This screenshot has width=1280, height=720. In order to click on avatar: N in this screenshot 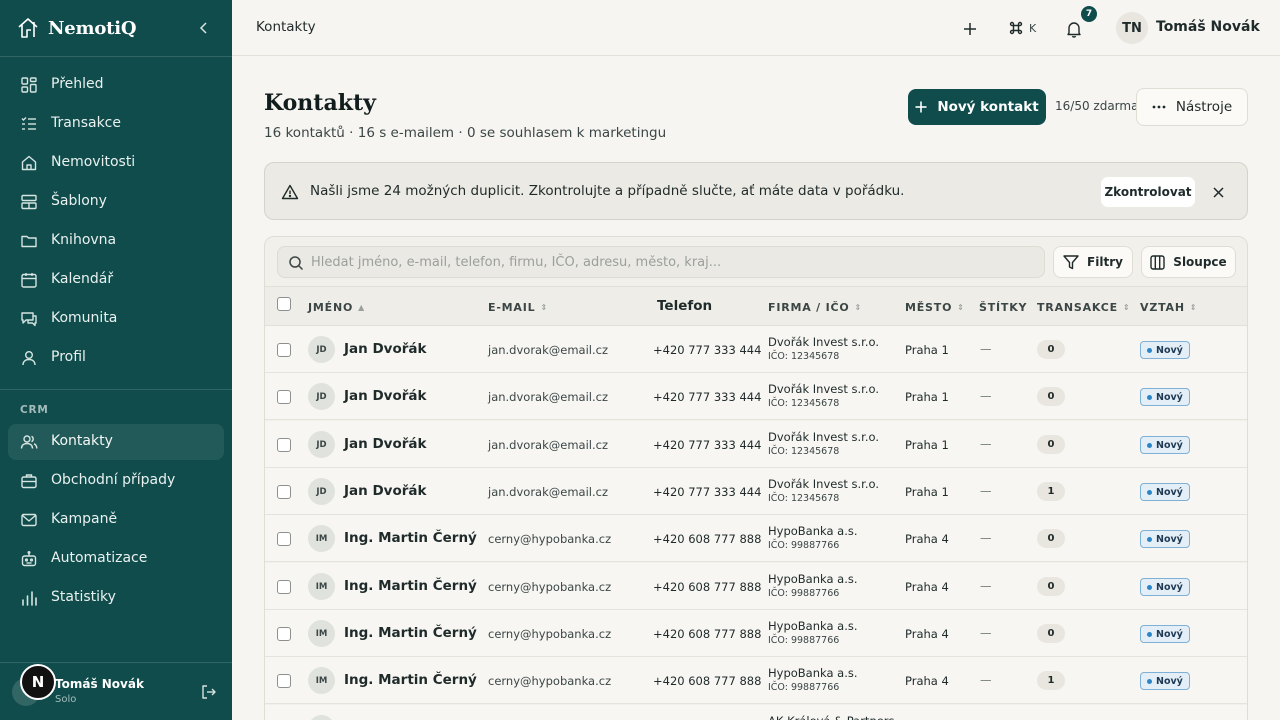, I will do `click(38, 682)`.